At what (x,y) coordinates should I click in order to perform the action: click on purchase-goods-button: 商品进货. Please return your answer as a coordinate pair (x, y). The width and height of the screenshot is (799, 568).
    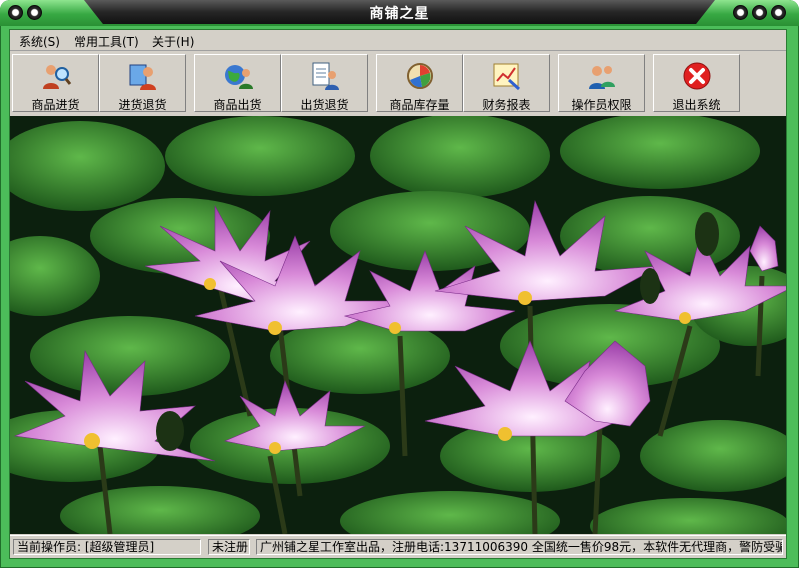
    Looking at the image, I should click on (55, 83).